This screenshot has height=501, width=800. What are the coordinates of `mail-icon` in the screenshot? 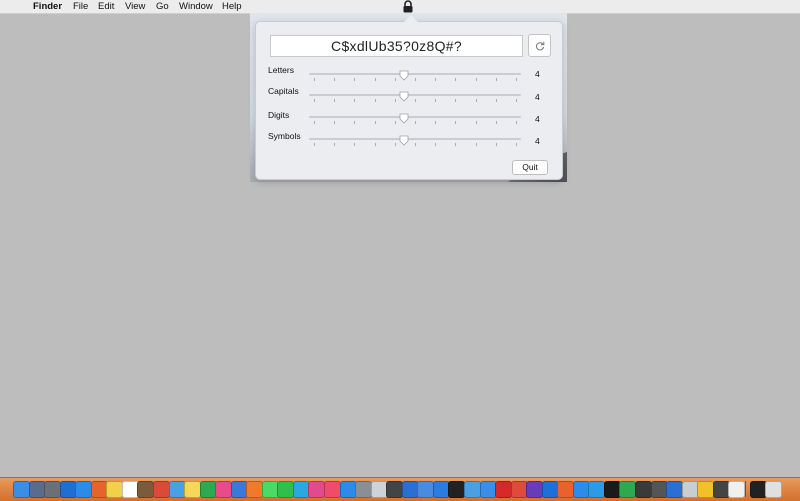 It's located at (84, 489).